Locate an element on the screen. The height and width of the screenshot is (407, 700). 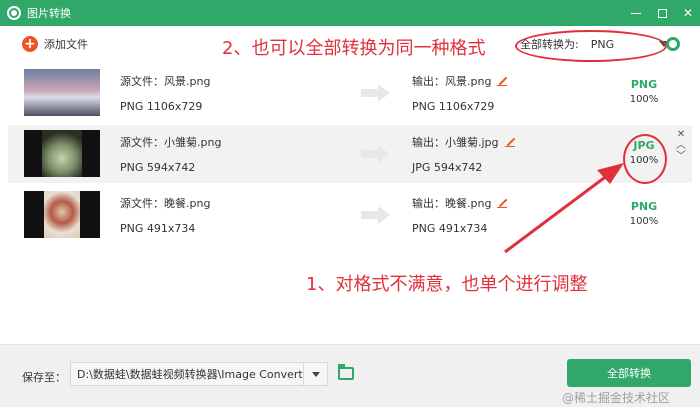
output-meta: PNG 491x734 is located at coordinates (450, 228).